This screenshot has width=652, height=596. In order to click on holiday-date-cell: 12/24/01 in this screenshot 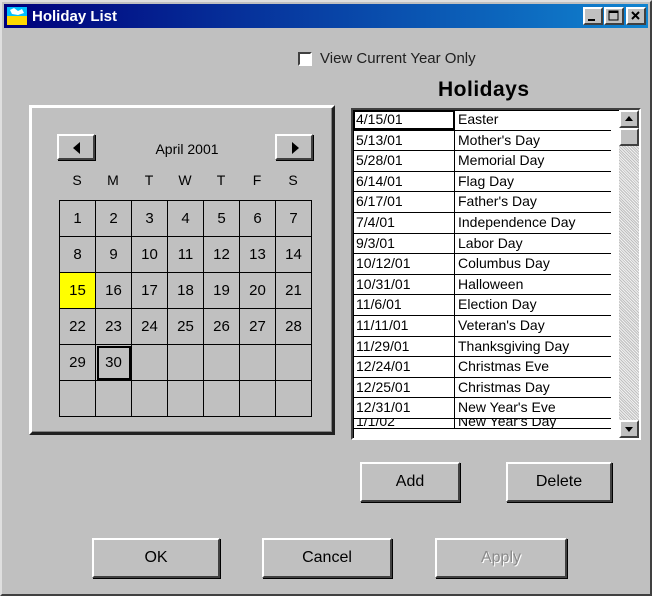, I will do `click(404, 367)`.